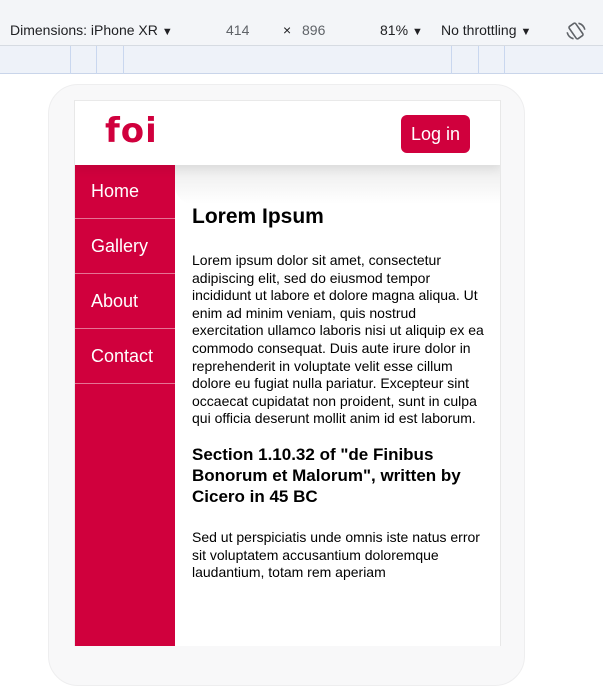 The width and height of the screenshot is (603, 686). What do you see at coordinates (125, 246) in the screenshot?
I see `nav-item-gallery: Gallery` at bounding box center [125, 246].